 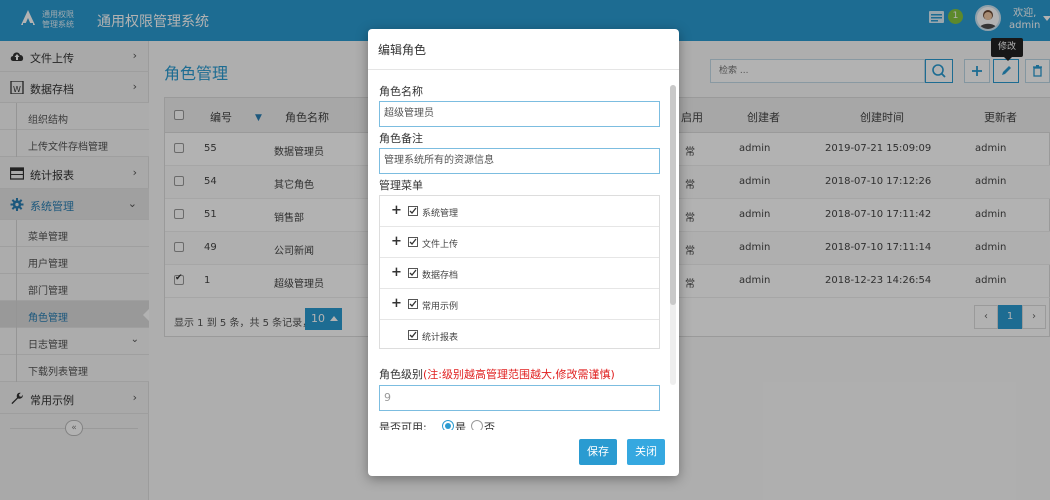 I want to click on enabled-label: 是否可用:, so click(x=403, y=425).